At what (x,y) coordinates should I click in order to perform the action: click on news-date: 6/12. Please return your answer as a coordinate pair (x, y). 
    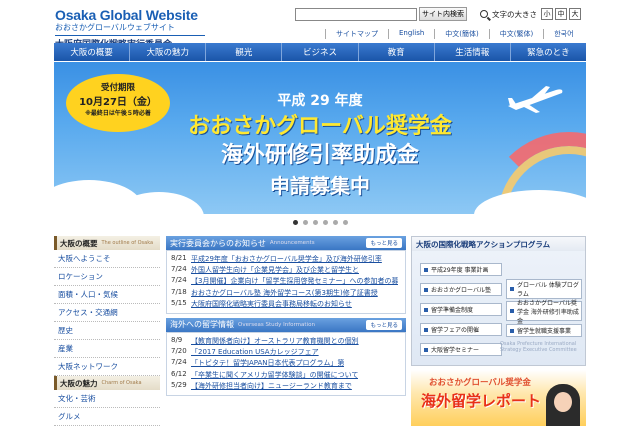
    Looking at the image, I should click on (179, 373).